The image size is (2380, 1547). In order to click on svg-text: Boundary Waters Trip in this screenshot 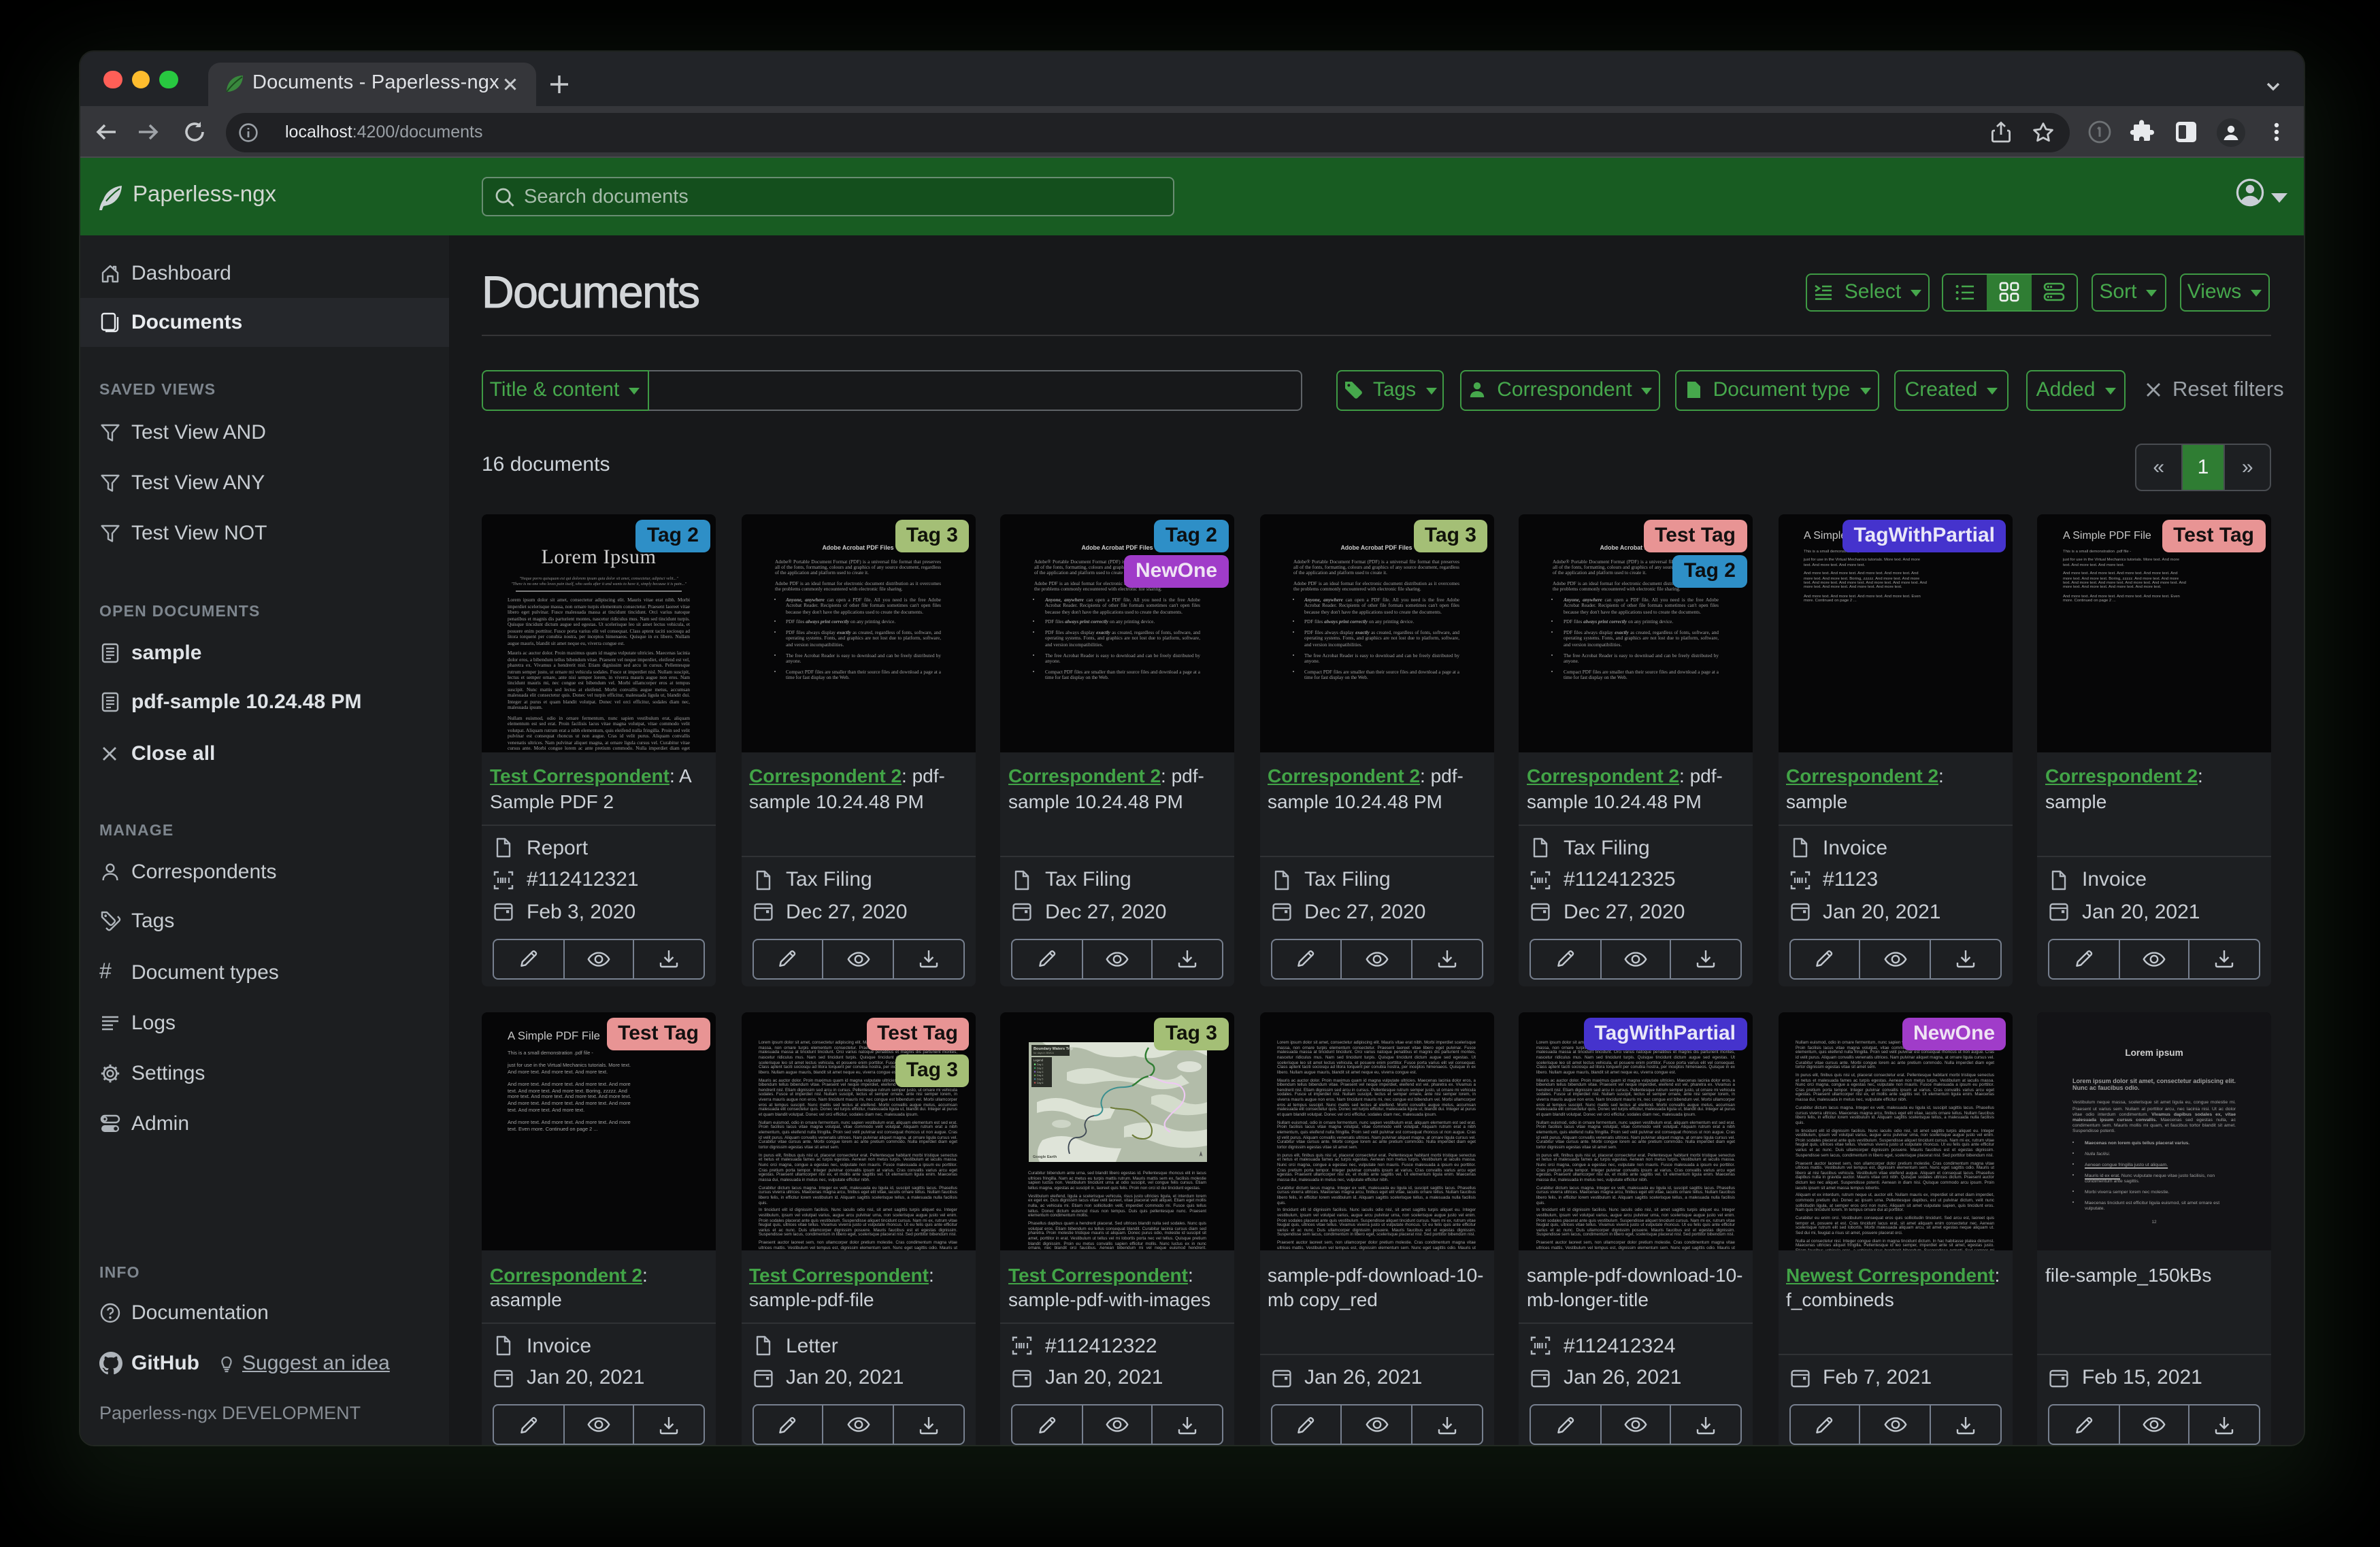, I will do `click(1052, 1049)`.